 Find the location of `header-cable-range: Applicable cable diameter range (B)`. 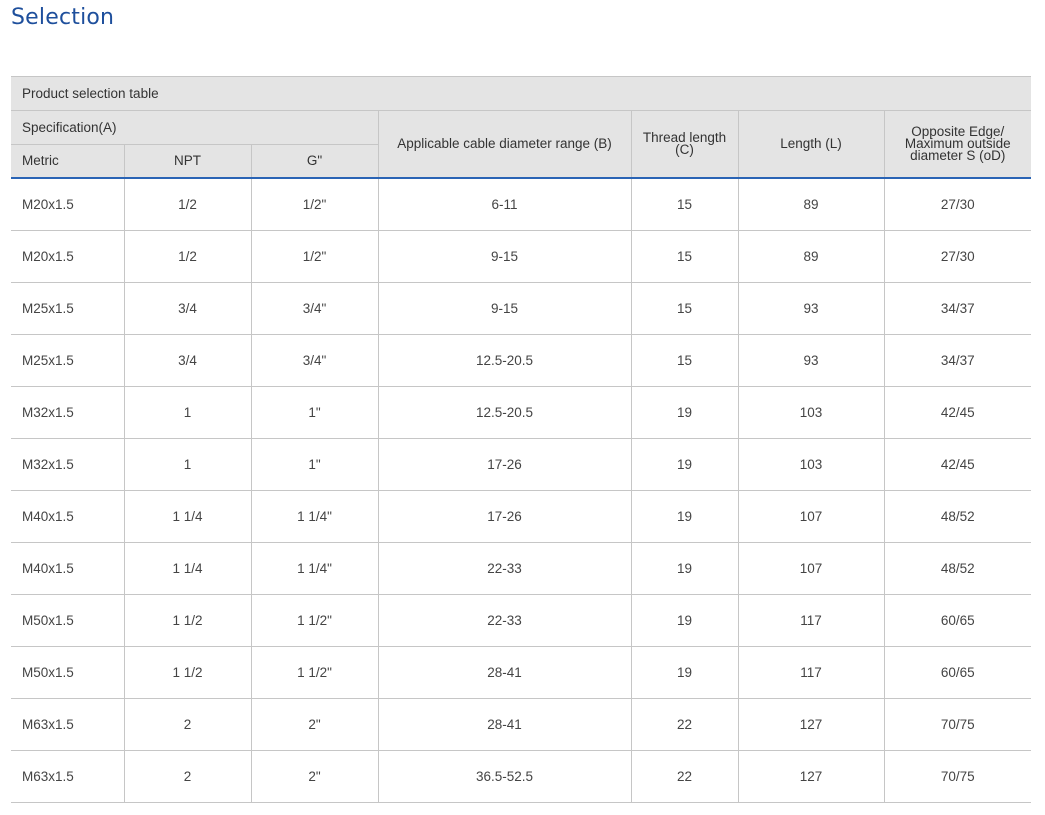

header-cable-range: Applicable cable diameter range (B) is located at coordinates (504, 144).